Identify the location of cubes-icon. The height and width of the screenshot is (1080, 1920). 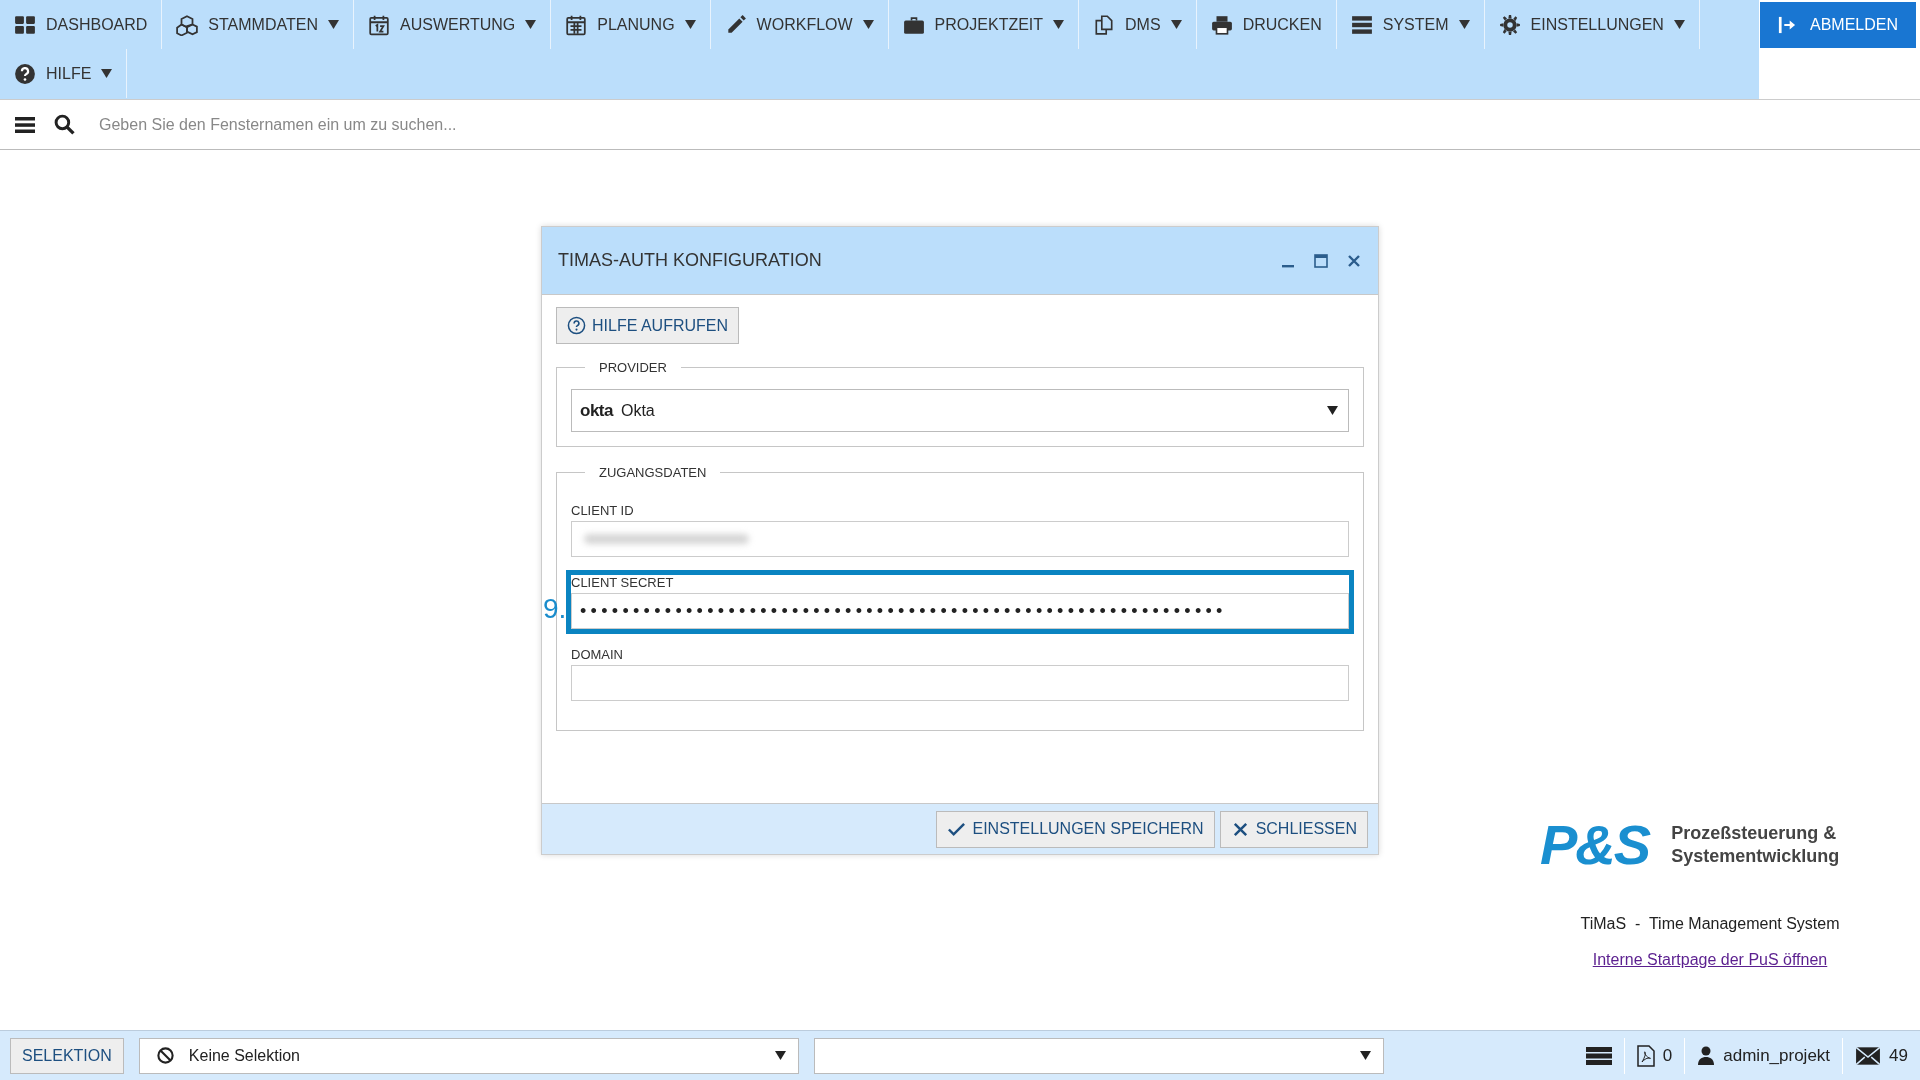
(187, 24).